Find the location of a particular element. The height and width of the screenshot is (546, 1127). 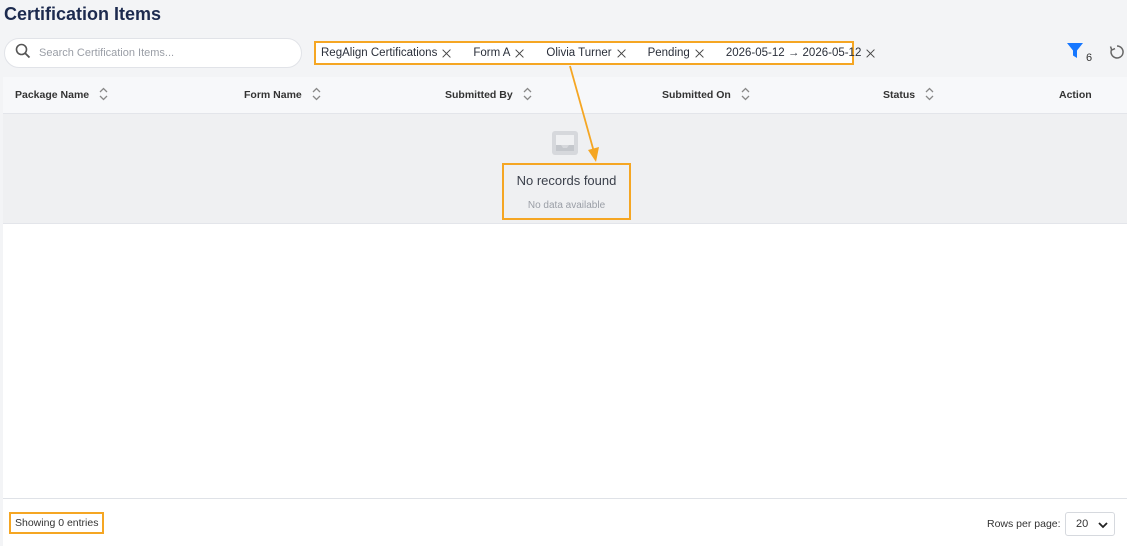

filter-chip-submitter: Olivia Turner is located at coordinates (585, 53).